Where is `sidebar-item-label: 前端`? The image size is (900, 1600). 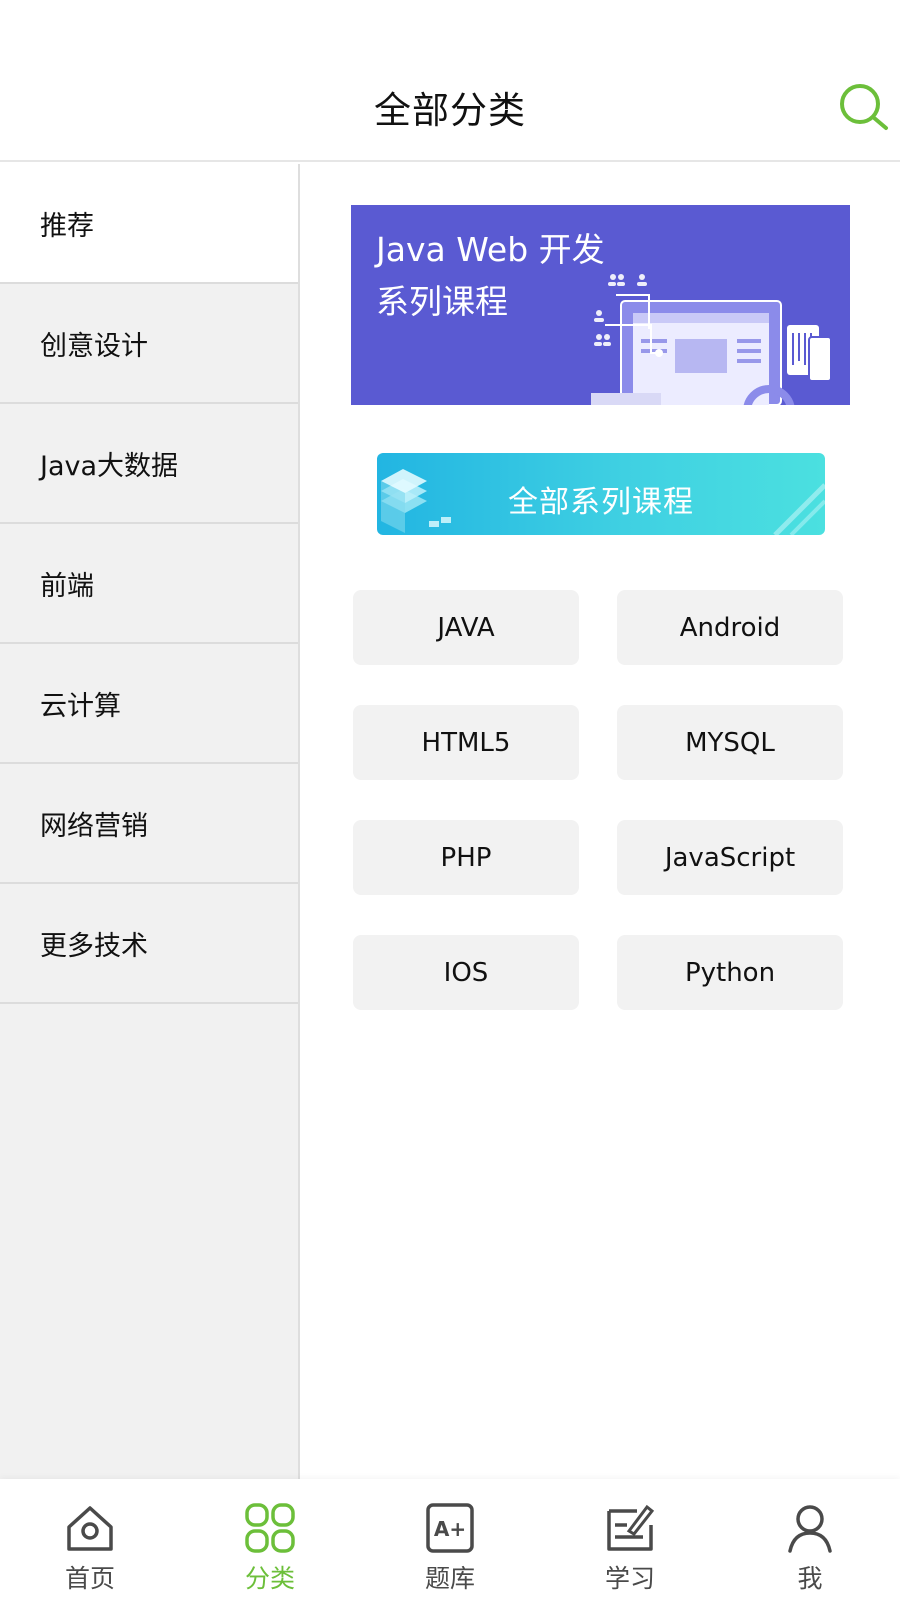 sidebar-item-label: 前端 is located at coordinates (67, 586).